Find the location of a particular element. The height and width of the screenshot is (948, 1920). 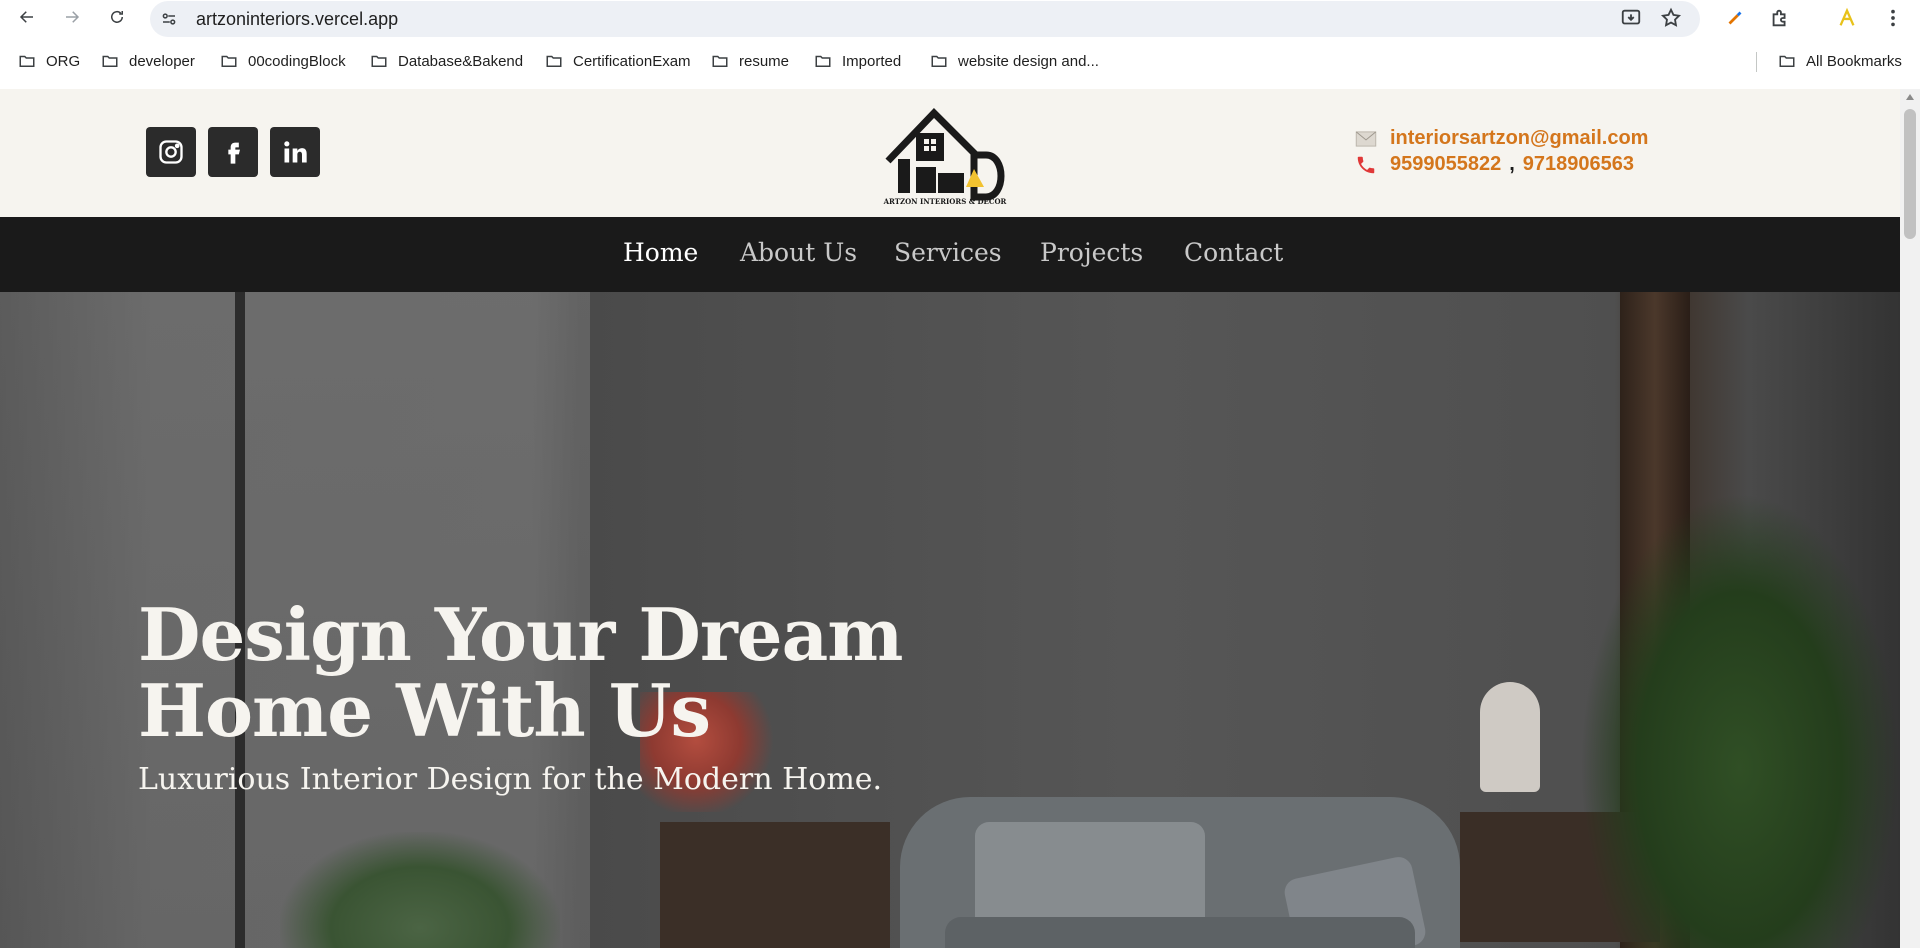

all-bookmarks-folder: All Bookmarks is located at coordinates (1840, 61).